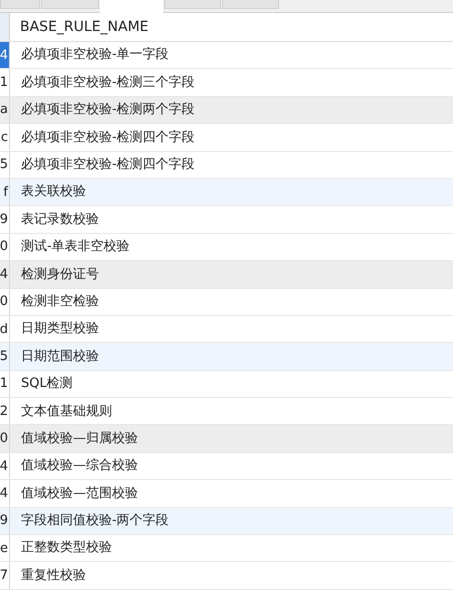  What do you see at coordinates (5, 411) in the screenshot?
I see `table-cell: 2` at bounding box center [5, 411].